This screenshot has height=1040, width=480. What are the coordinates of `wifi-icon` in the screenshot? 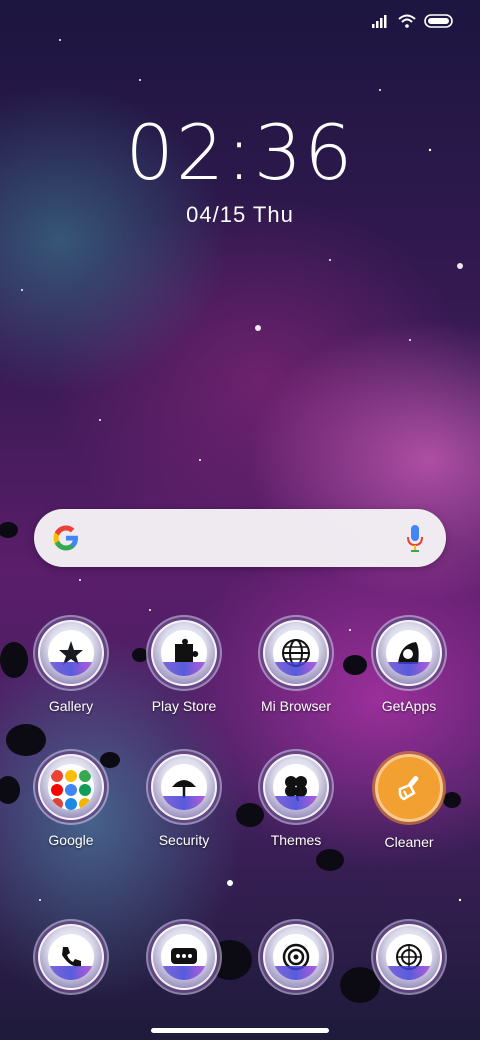 It's located at (407, 21).